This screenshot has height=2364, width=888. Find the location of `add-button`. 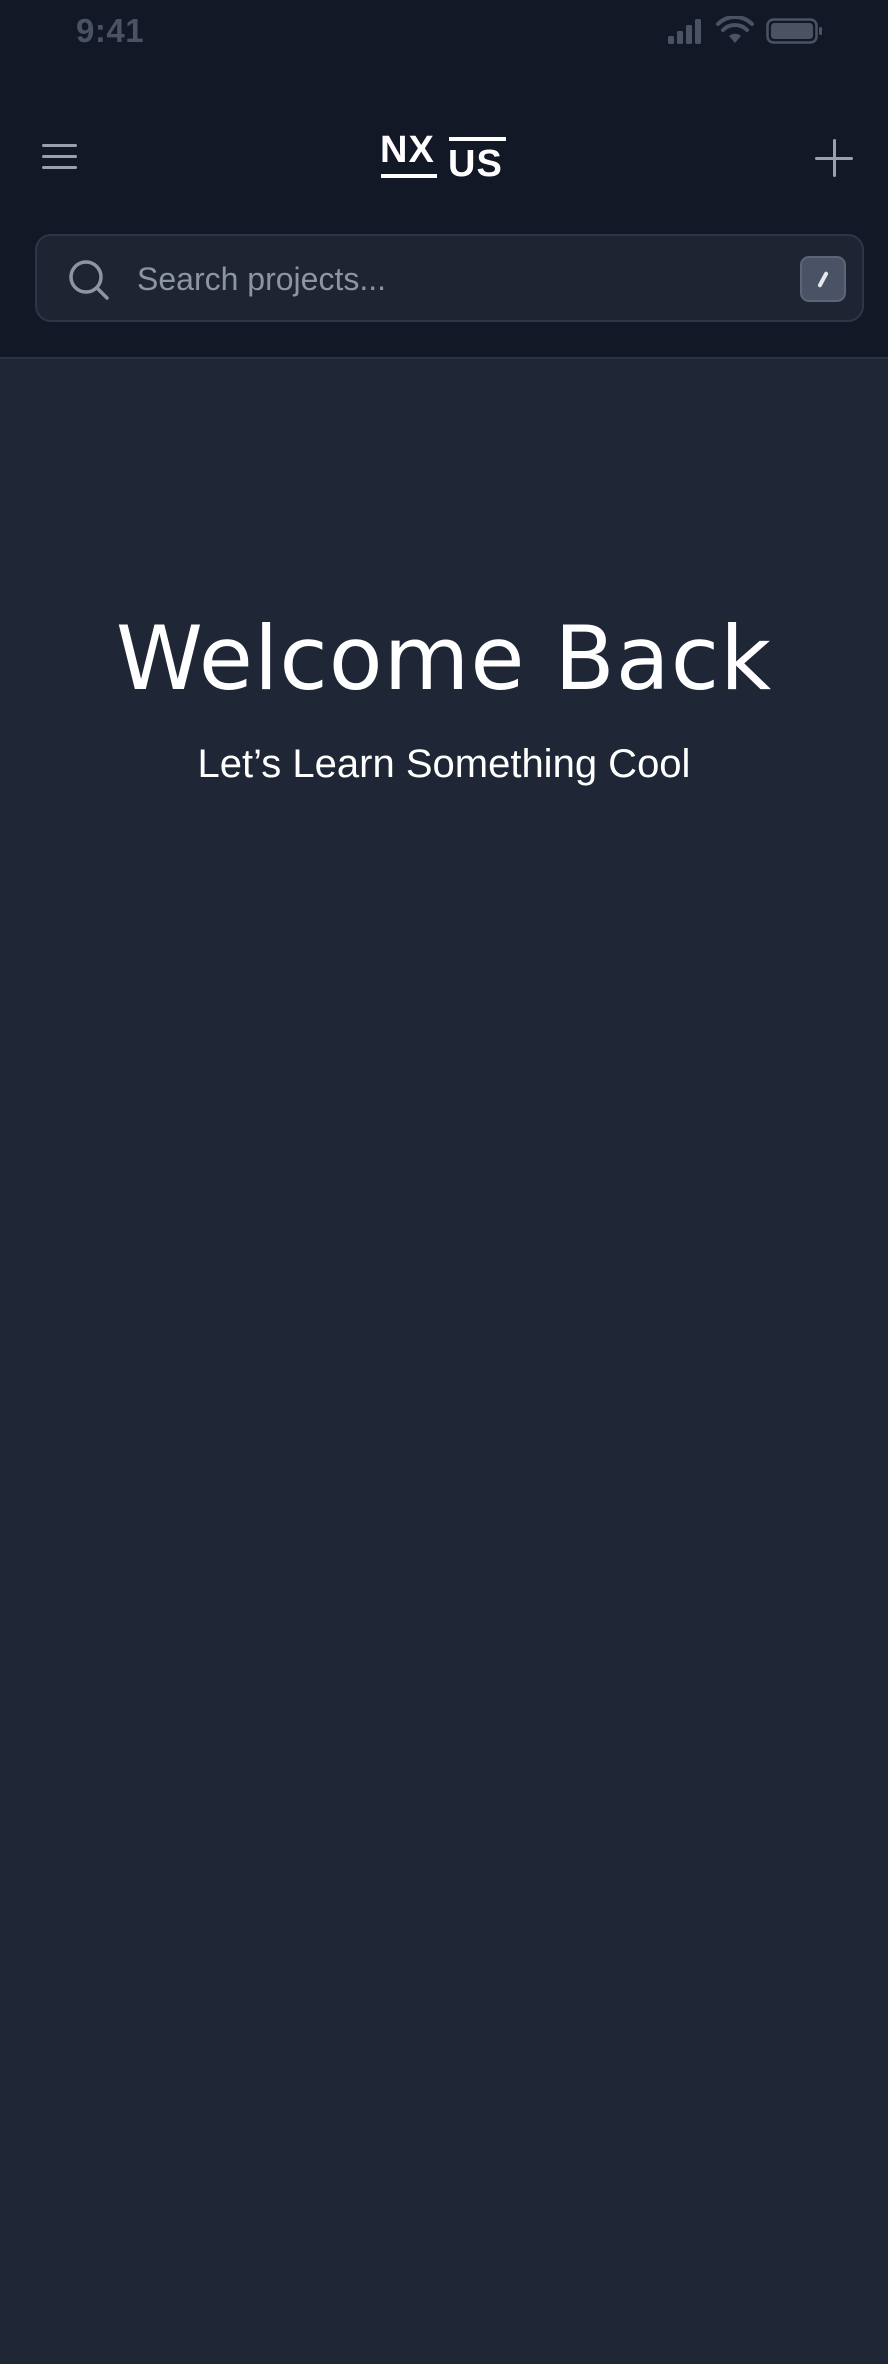

add-button is located at coordinates (834, 158).